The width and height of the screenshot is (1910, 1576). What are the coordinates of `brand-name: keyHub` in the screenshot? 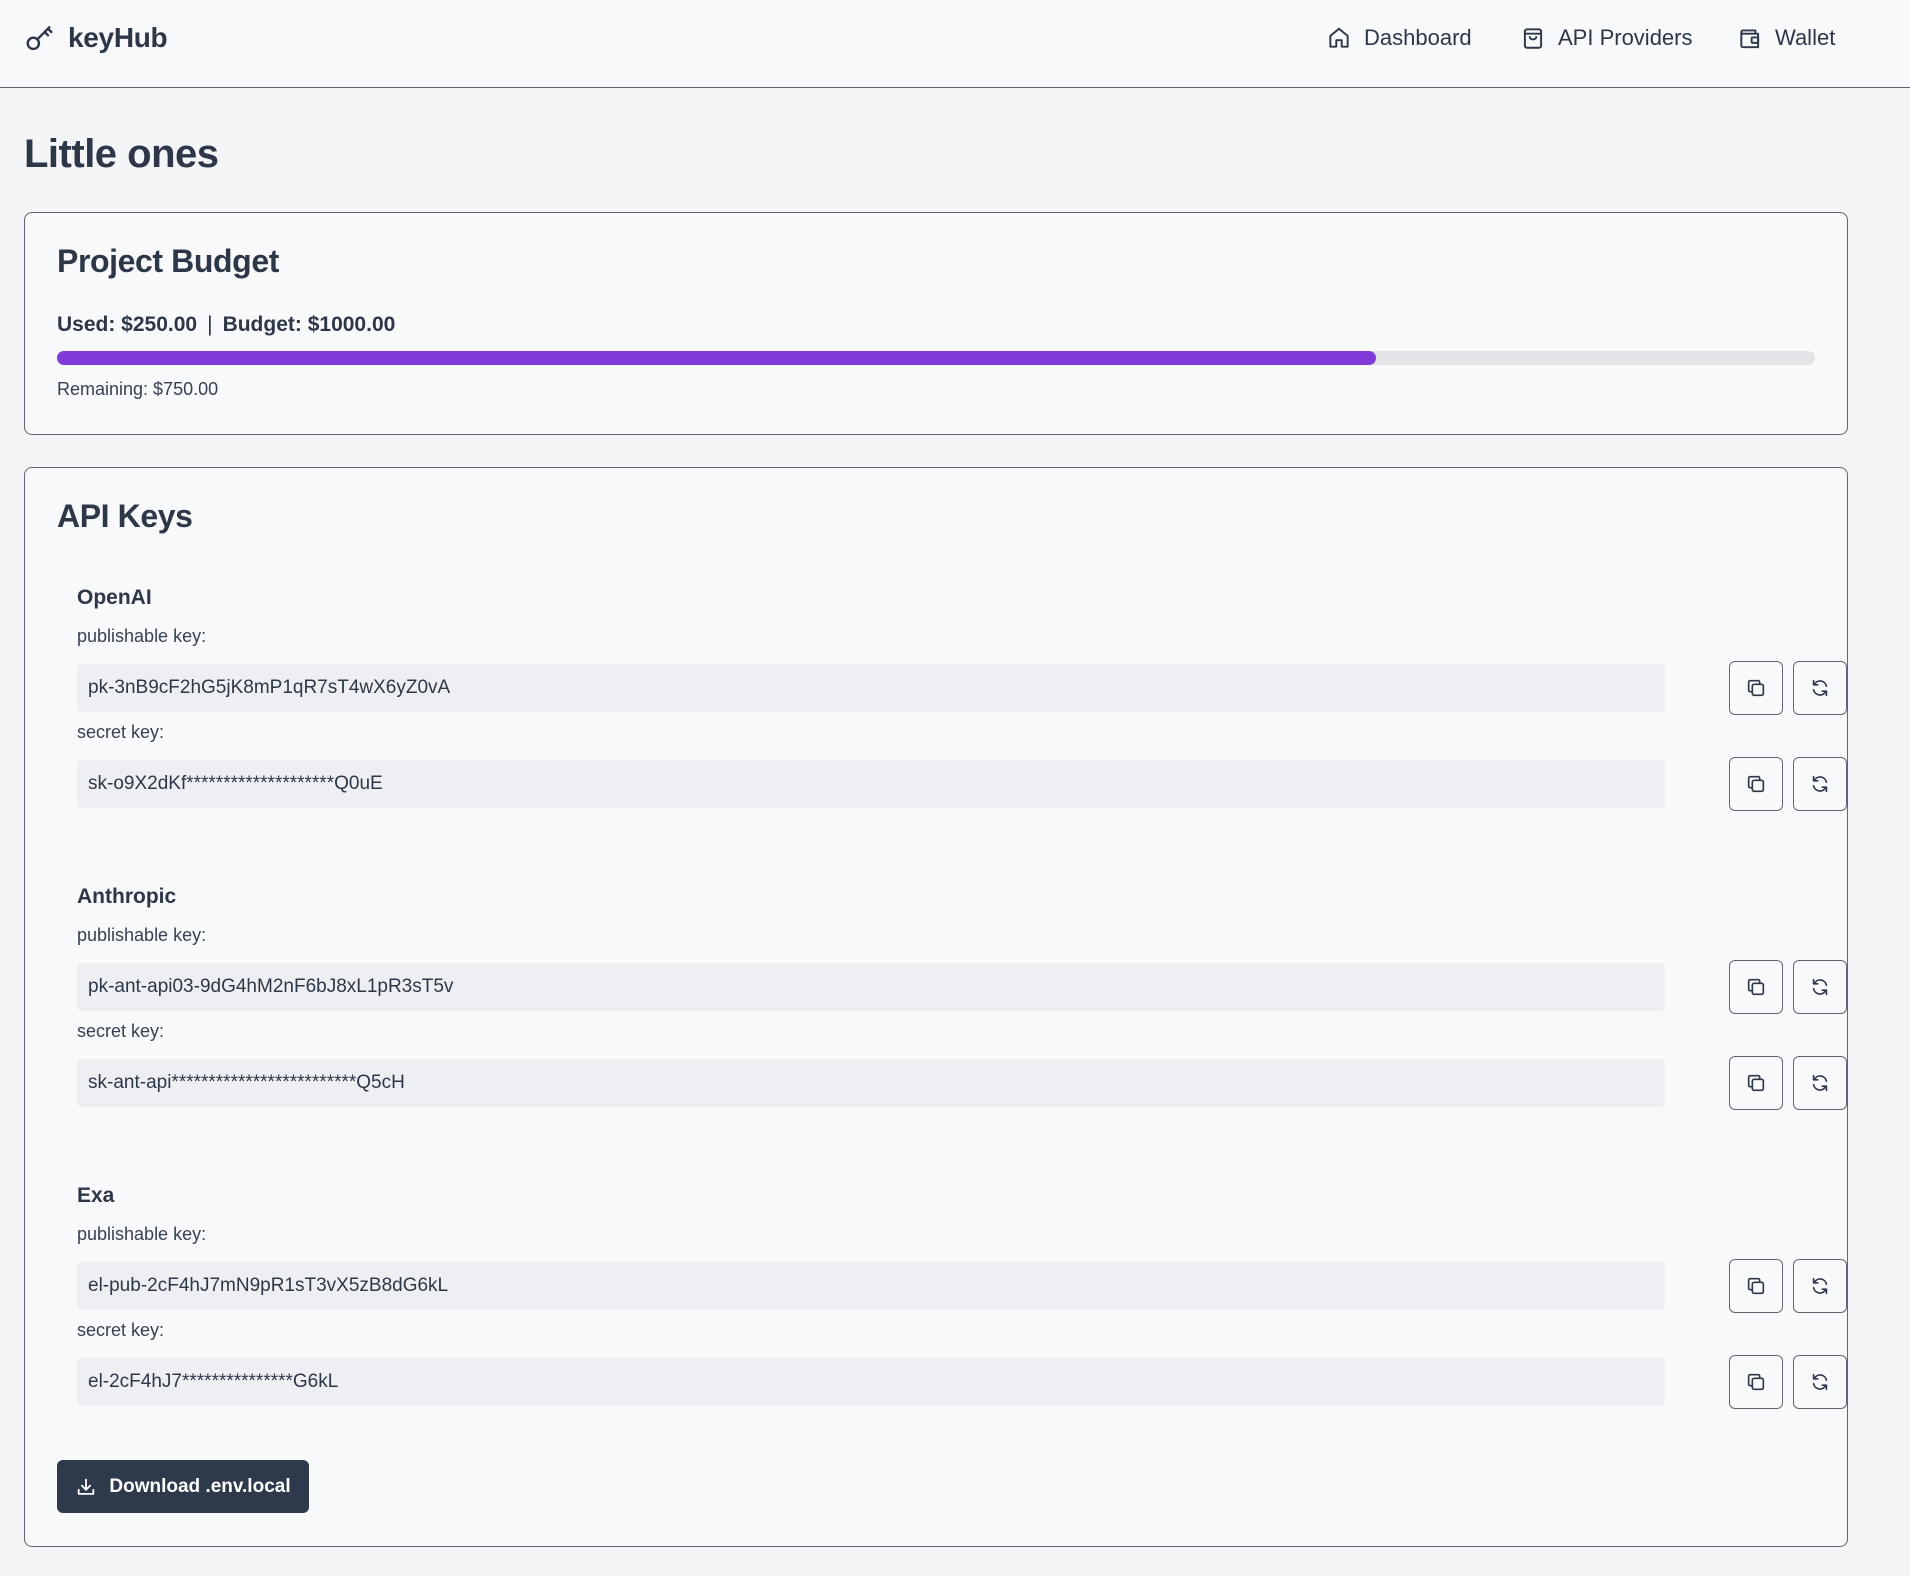 It's located at (118, 37).